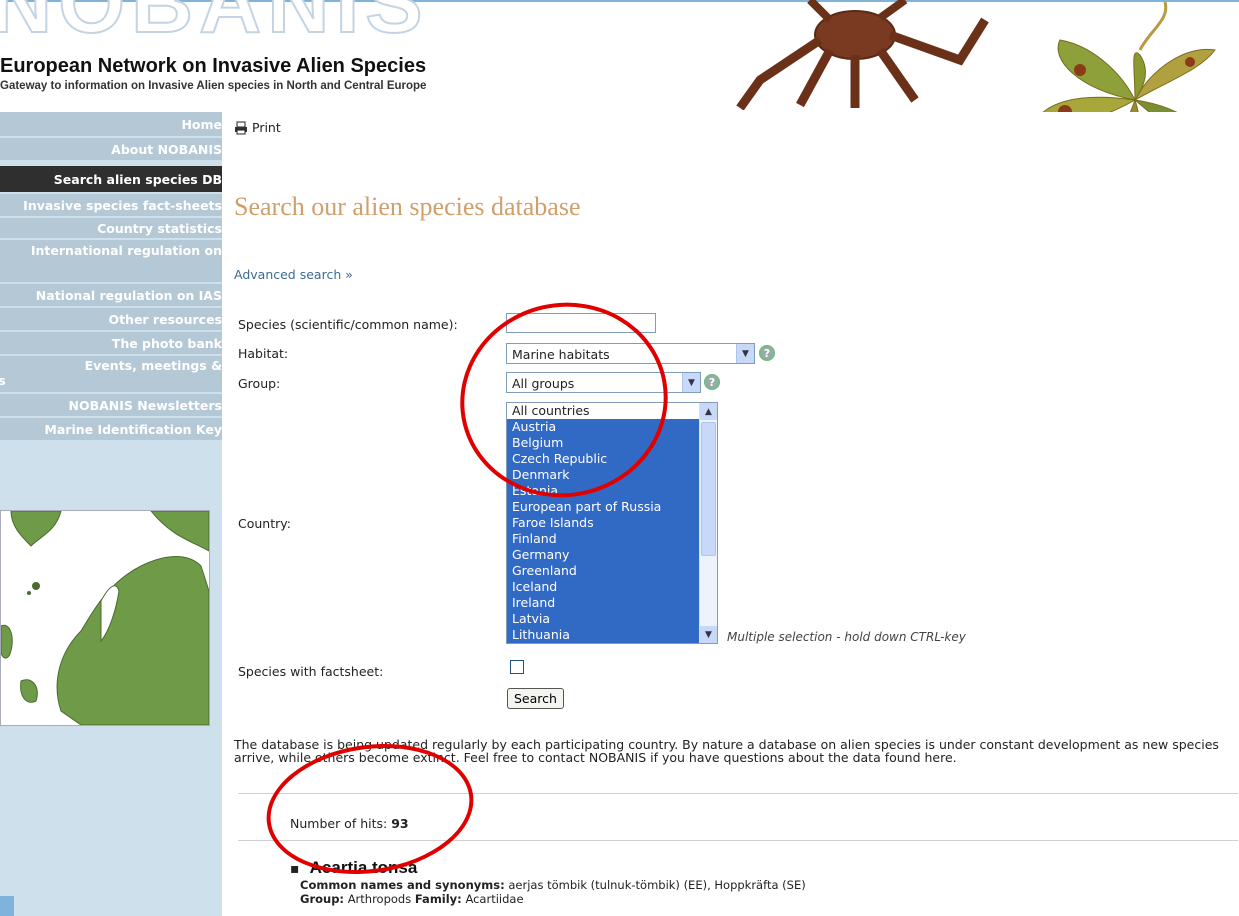 The height and width of the screenshot is (916, 1239). I want to click on group-select: All groups ▼, so click(603, 382).